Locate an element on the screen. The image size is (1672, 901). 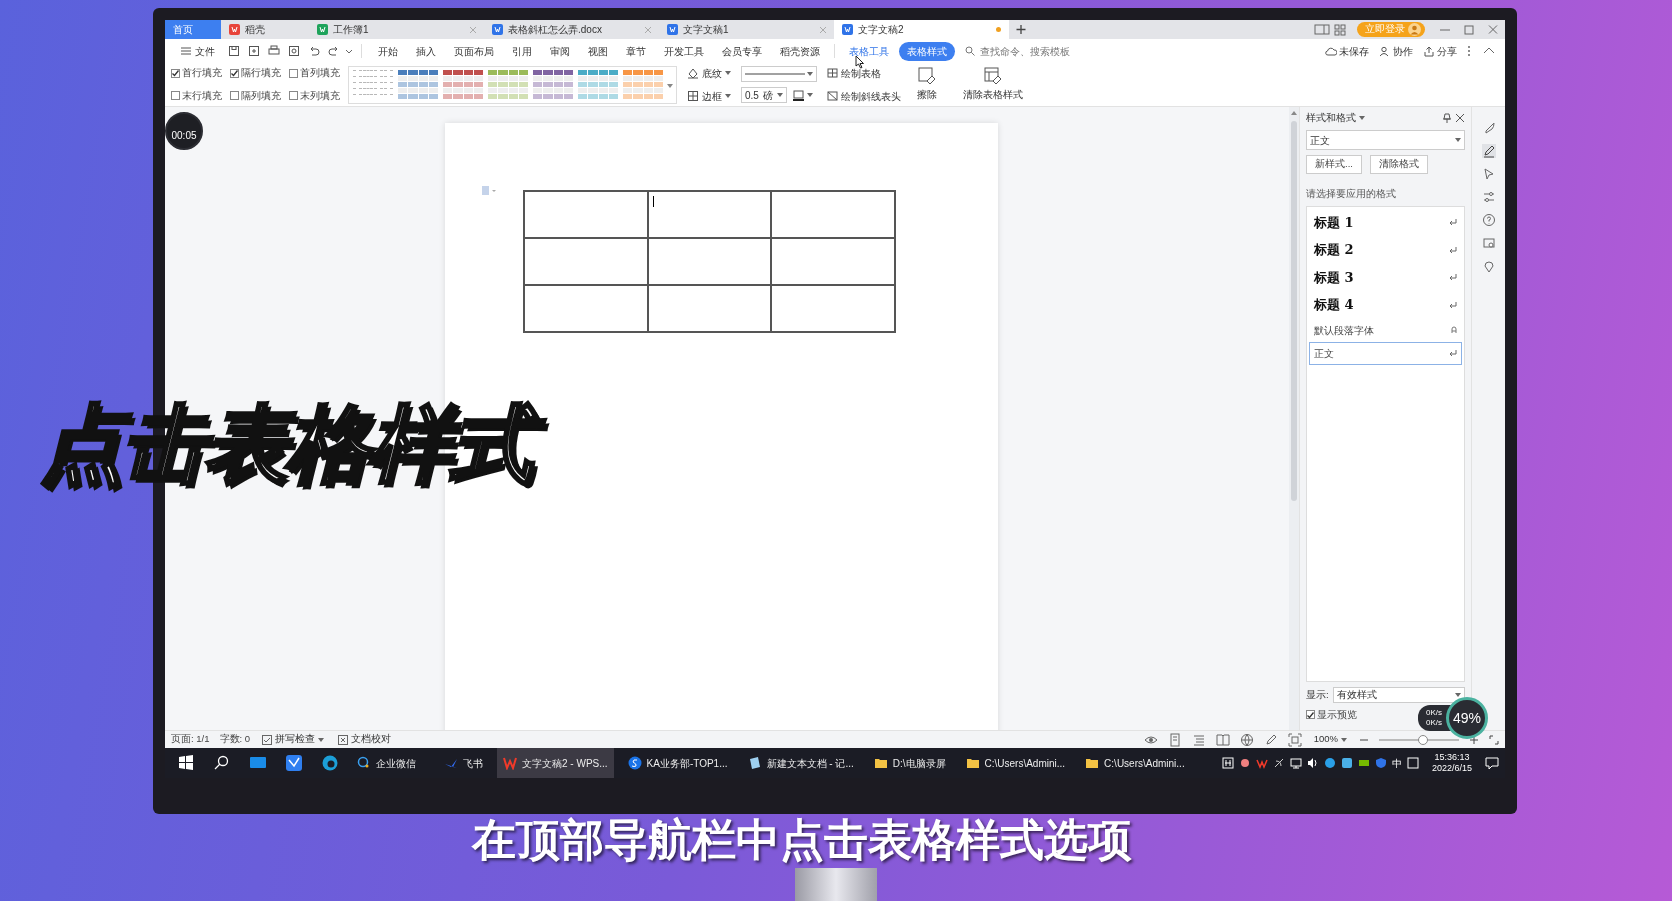
taskbar-app: D:\电脑录屏 is located at coordinates (909, 763).